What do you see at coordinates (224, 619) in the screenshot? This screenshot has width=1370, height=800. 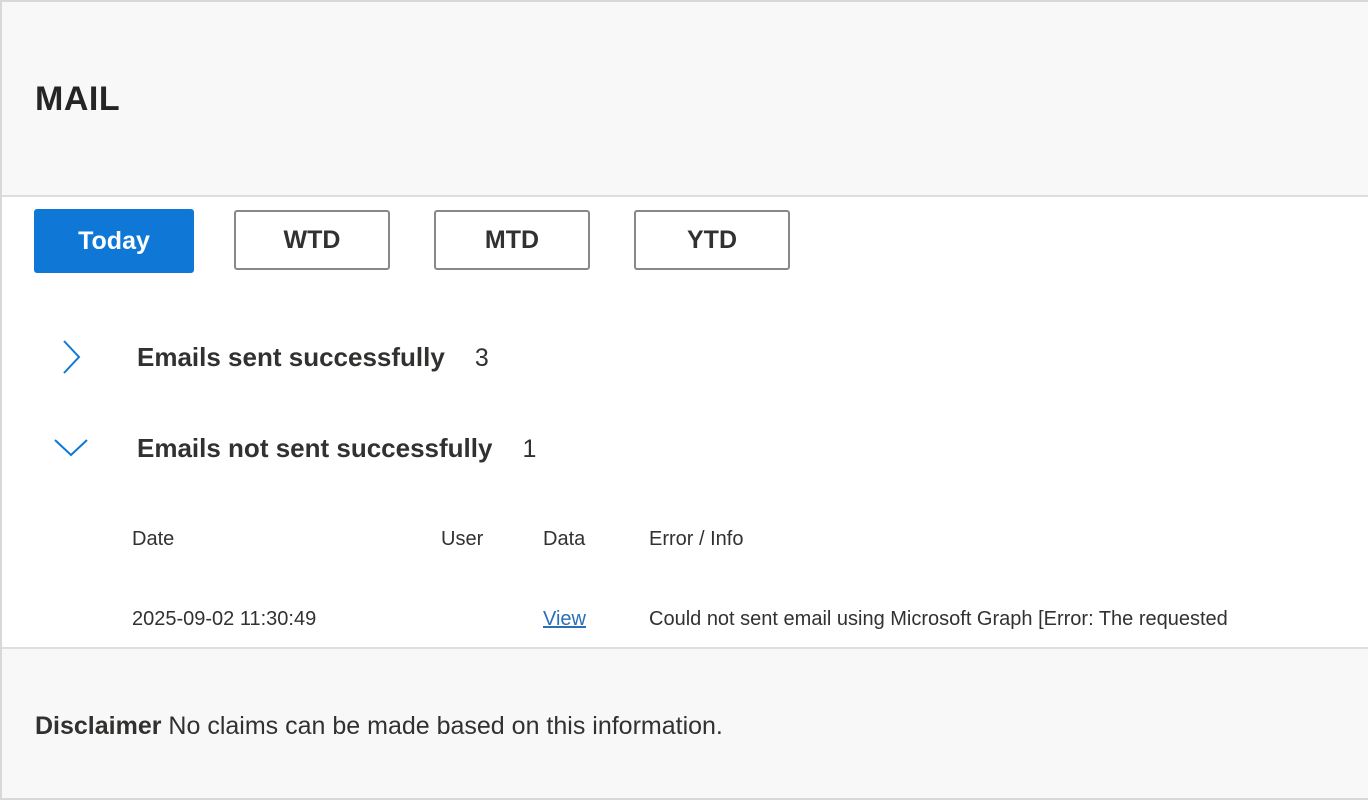 I see `cell-date: 2025-09-02 11:30:49` at bounding box center [224, 619].